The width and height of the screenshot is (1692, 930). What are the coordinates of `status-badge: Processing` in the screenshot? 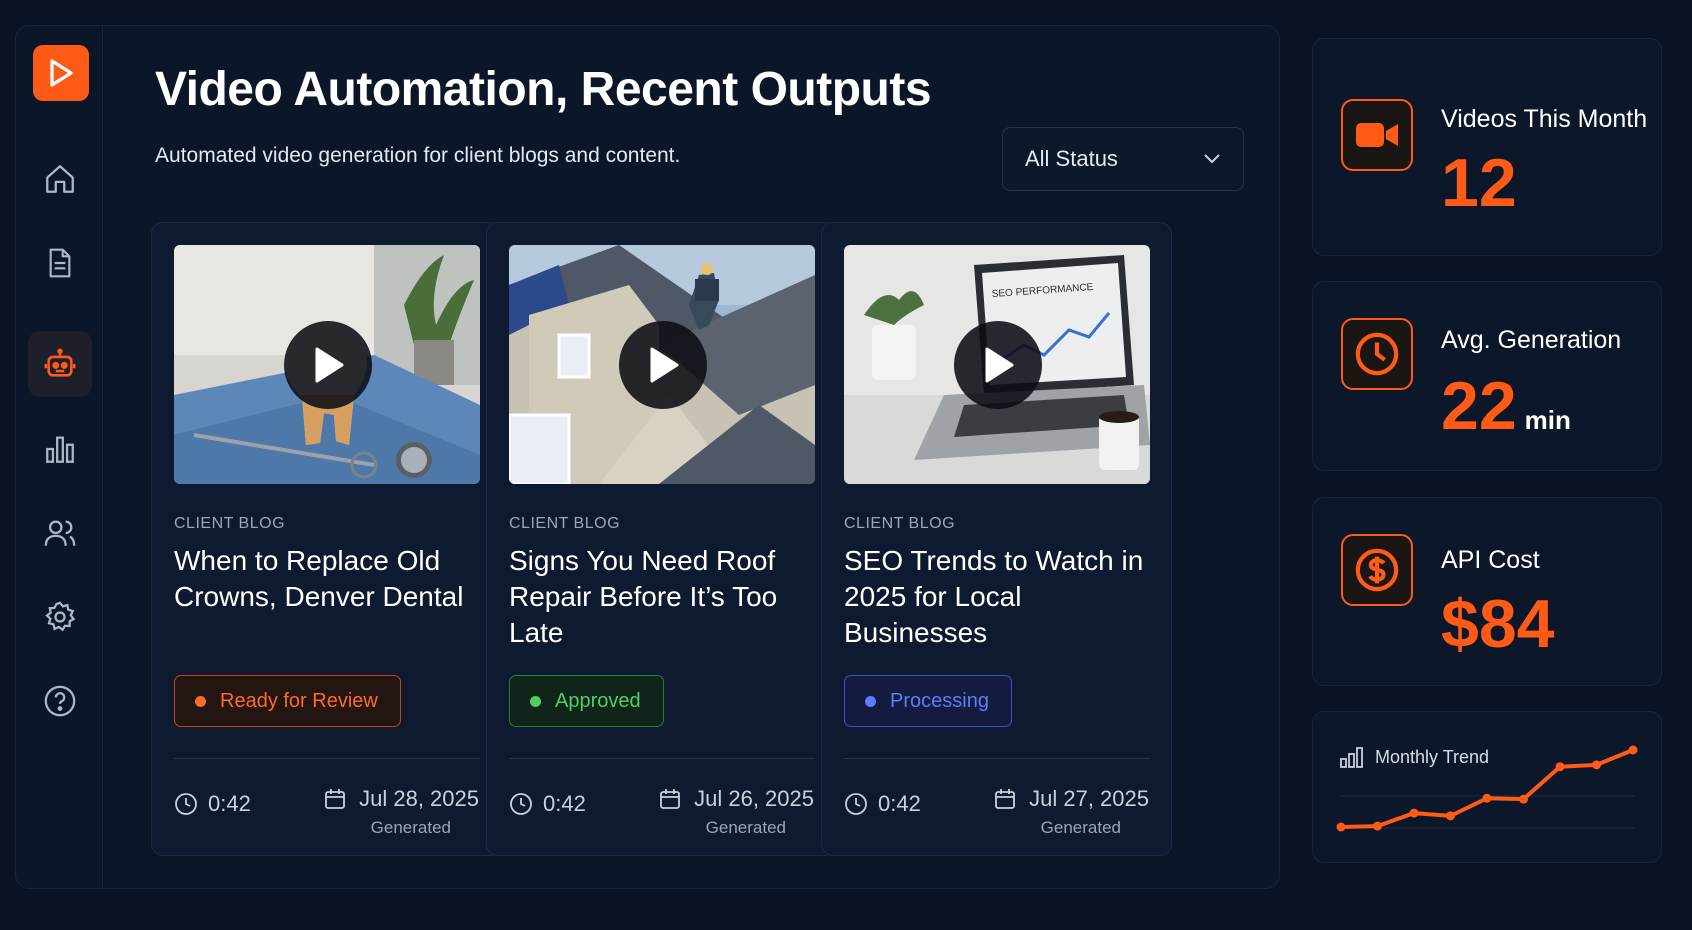 It's located at (928, 701).